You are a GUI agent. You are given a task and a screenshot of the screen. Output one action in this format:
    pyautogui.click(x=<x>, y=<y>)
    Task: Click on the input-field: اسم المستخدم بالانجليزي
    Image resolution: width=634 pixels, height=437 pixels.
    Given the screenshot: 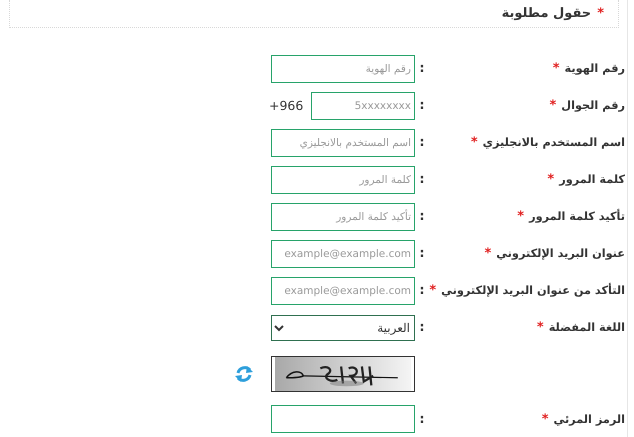 What is the action you would take?
    pyautogui.click(x=343, y=142)
    